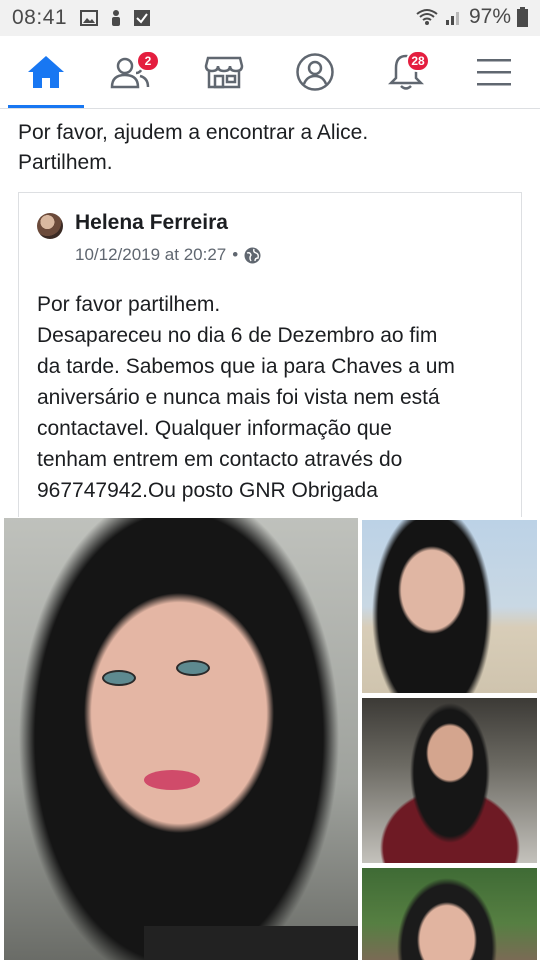  I want to click on home-icon, so click(46, 72).